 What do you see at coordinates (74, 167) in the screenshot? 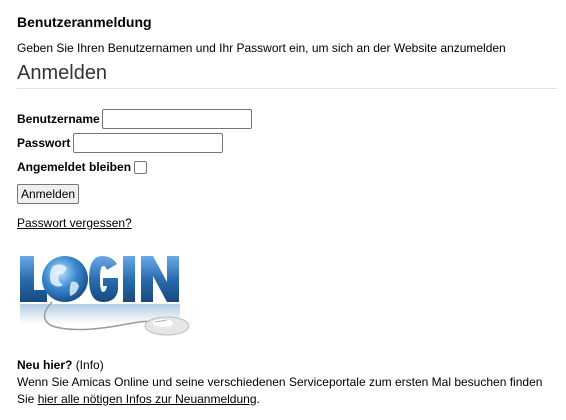
I see `remember-label: Angemeldet bleiben` at bounding box center [74, 167].